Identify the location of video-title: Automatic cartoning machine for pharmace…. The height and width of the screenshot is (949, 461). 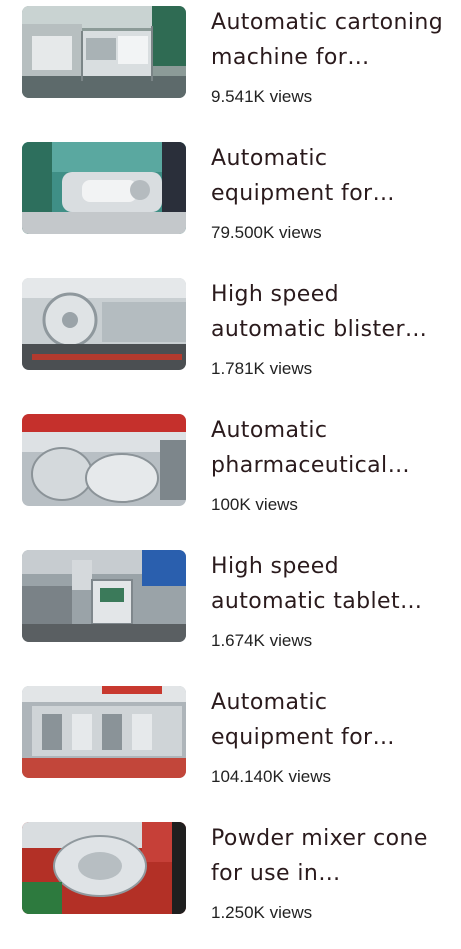
(331, 40).